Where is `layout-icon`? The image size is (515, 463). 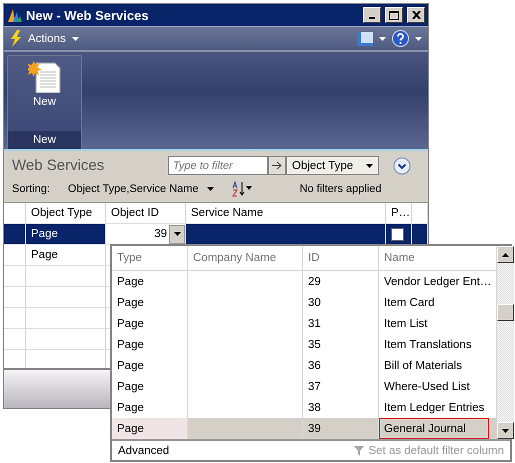 layout-icon is located at coordinates (365, 39).